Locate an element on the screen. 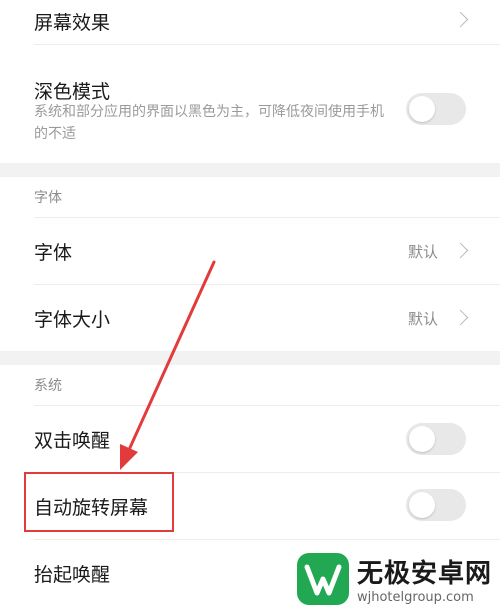 This screenshot has height=611, width=500. watermark-url: wjhotelgroup.com is located at coordinates (415, 597).